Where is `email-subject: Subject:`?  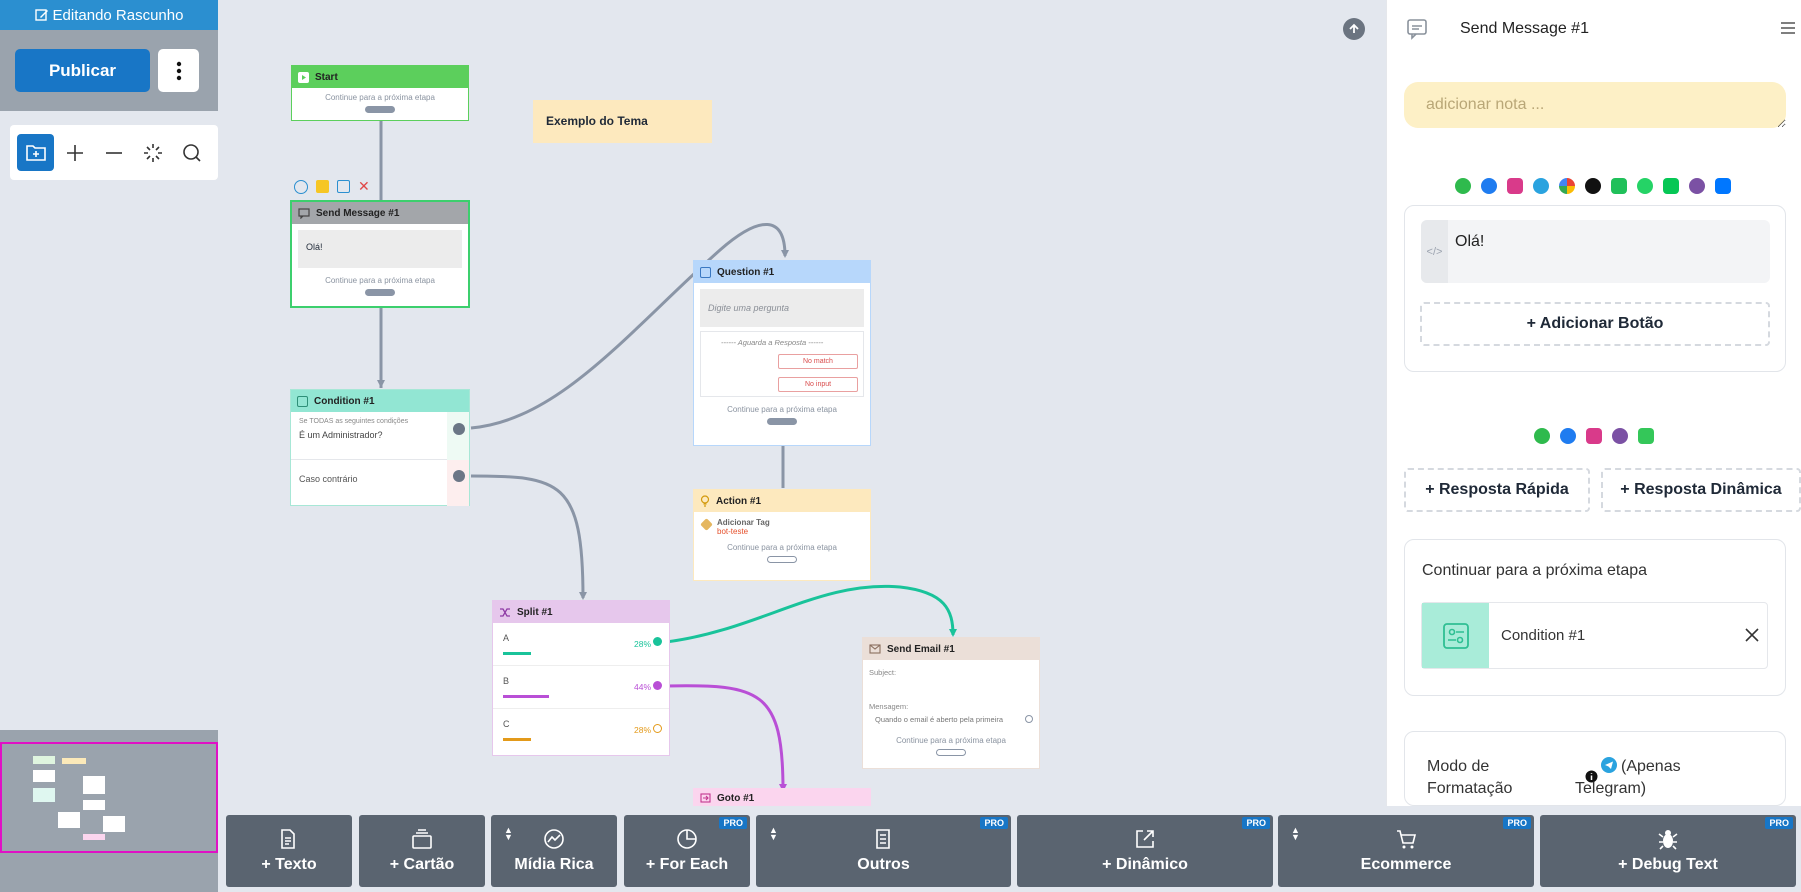 email-subject: Subject: is located at coordinates (883, 672).